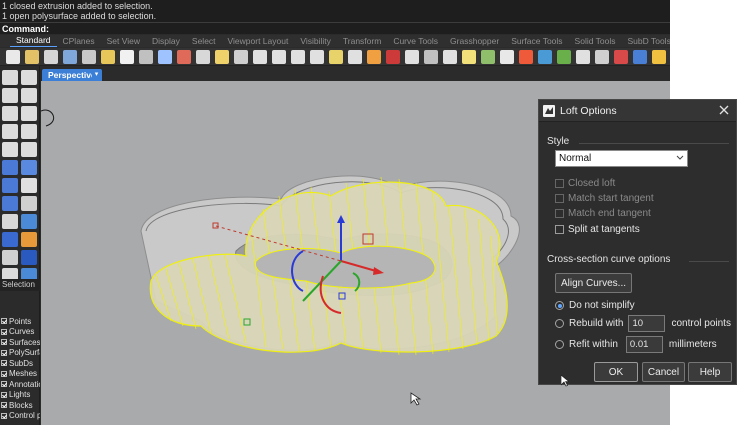 The height and width of the screenshot is (425, 737). I want to click on selection-filter-item: Curves, so click(20, 332).